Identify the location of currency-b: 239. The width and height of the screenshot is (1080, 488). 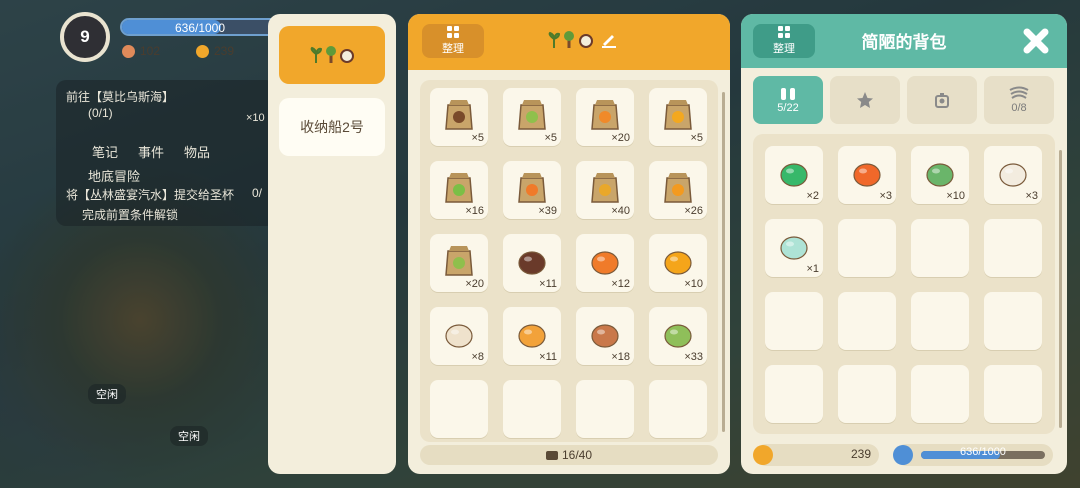
(215, 51).